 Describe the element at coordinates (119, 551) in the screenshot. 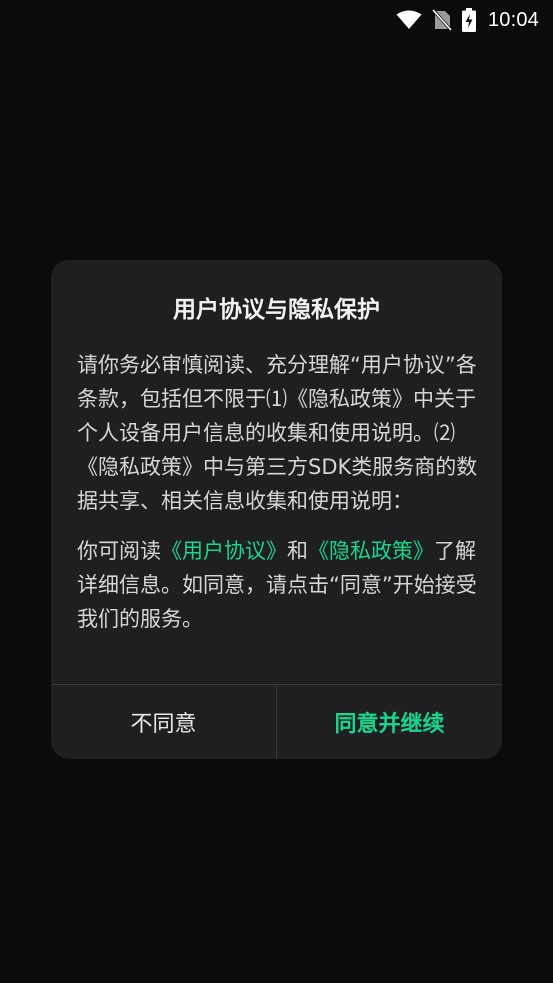

I see `consent-prefix: 你可阅读` at that location.